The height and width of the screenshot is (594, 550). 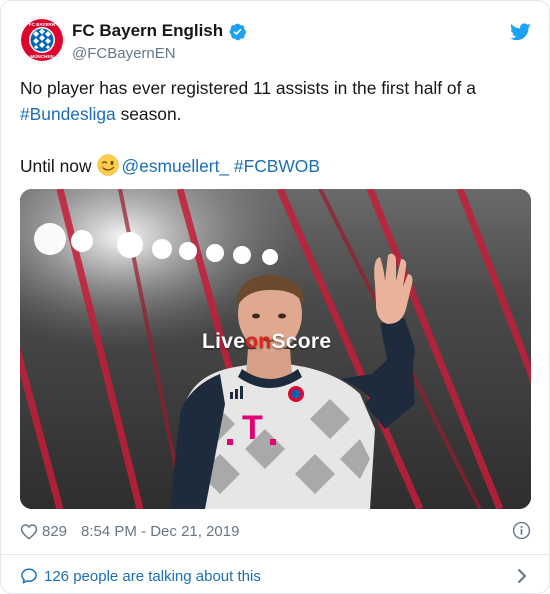 What do you see at coordinates (258, 341) in the screenshot?
I see `watermark-on: on` at bounding box center [258, 341].